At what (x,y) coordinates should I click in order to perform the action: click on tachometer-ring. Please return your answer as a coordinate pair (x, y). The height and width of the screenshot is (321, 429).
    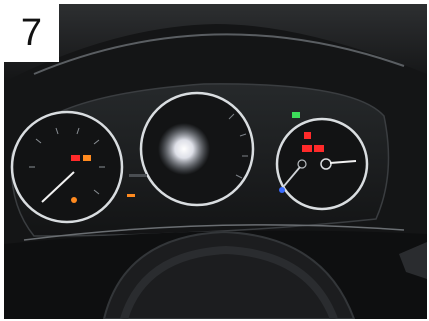
    Looking at the image, I should click on (67, 167).